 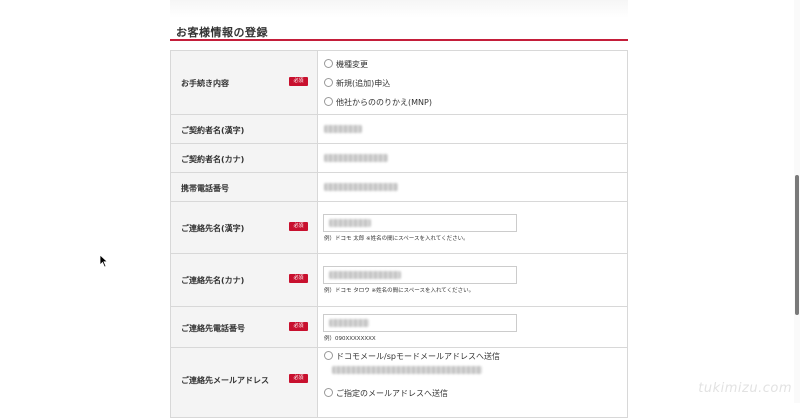 What do you see at coordinates (420, 323) in the screenshot?
I see `contact-phone-input` at bounding box center [420, 323].